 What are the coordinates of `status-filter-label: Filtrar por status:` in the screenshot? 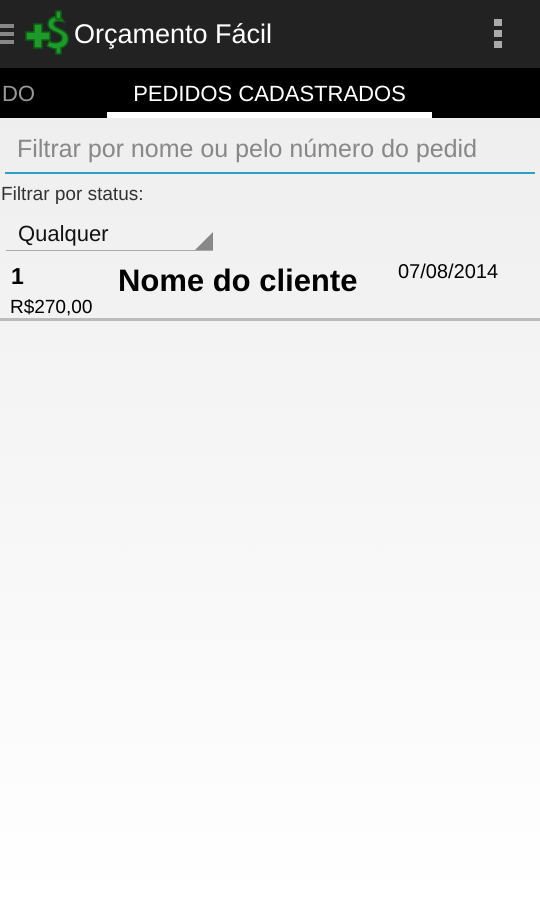 It's located at (73, 195).